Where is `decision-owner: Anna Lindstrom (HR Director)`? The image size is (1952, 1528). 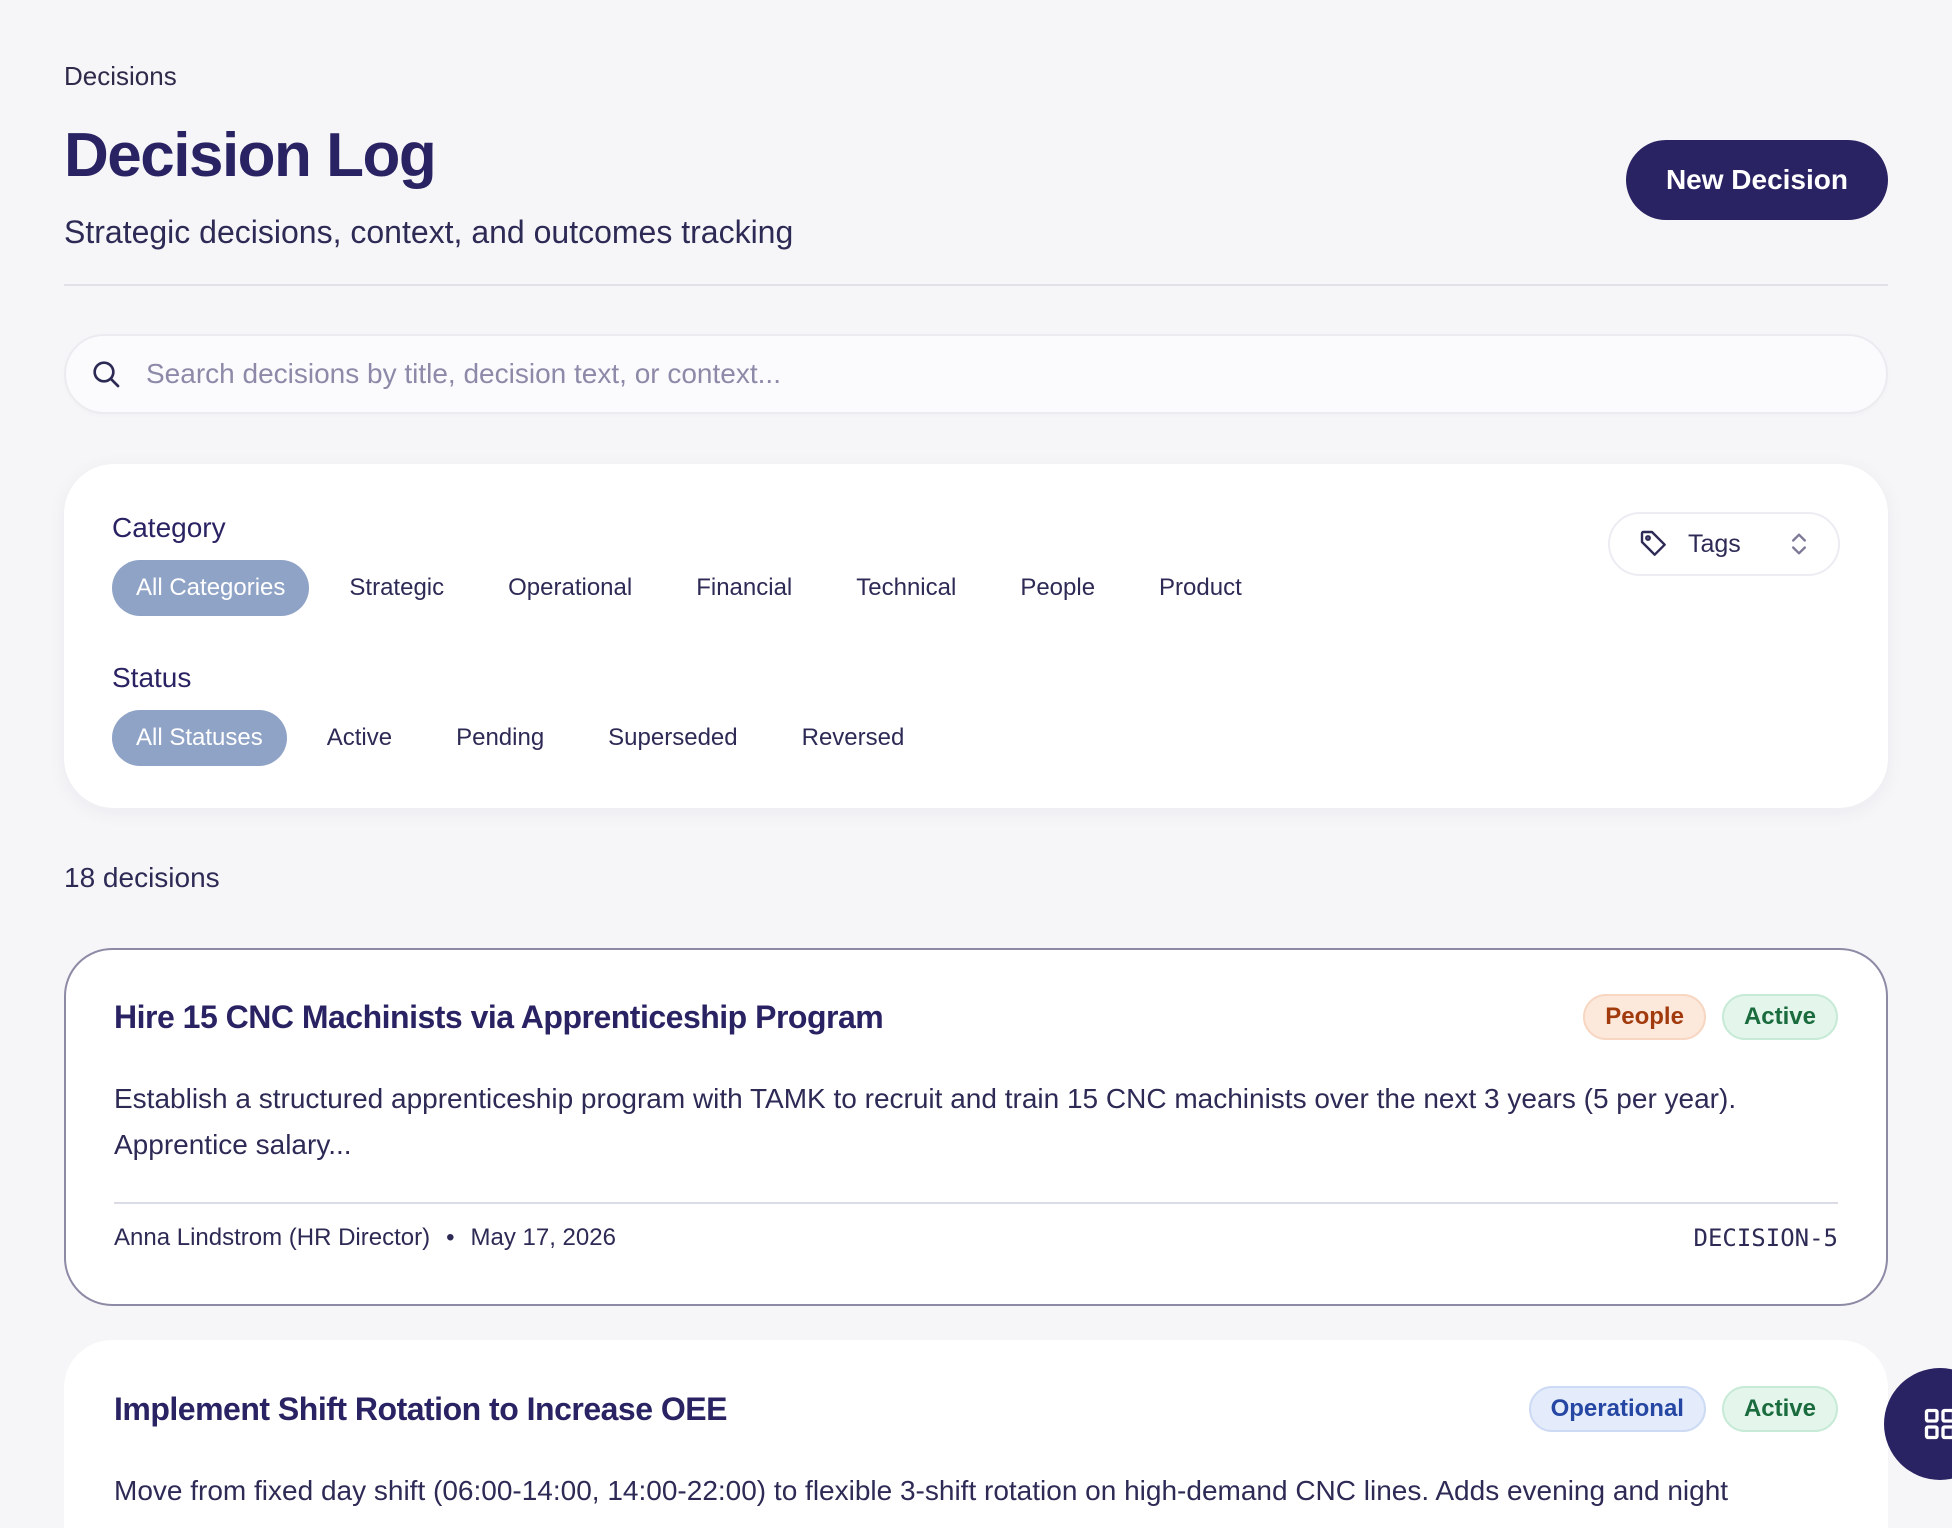
decision-owner: Anna Lindstrom (HR Director) is located at coordinates (272, 1237).